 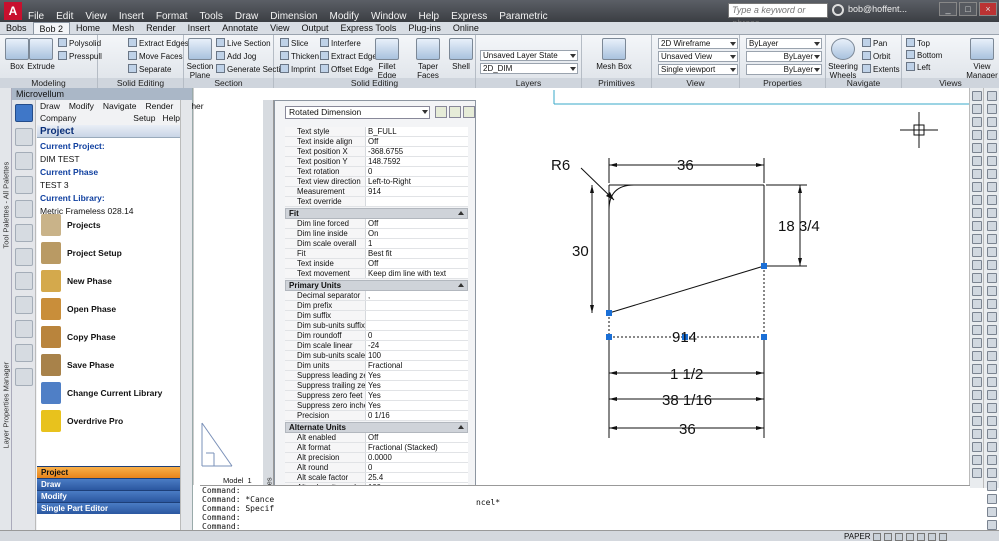 What do you see at coordinates (376, 376) in the screenshot?
I see `primary-units-property-row: Suppress leading zerosYes` at bounding box center [376, 376].